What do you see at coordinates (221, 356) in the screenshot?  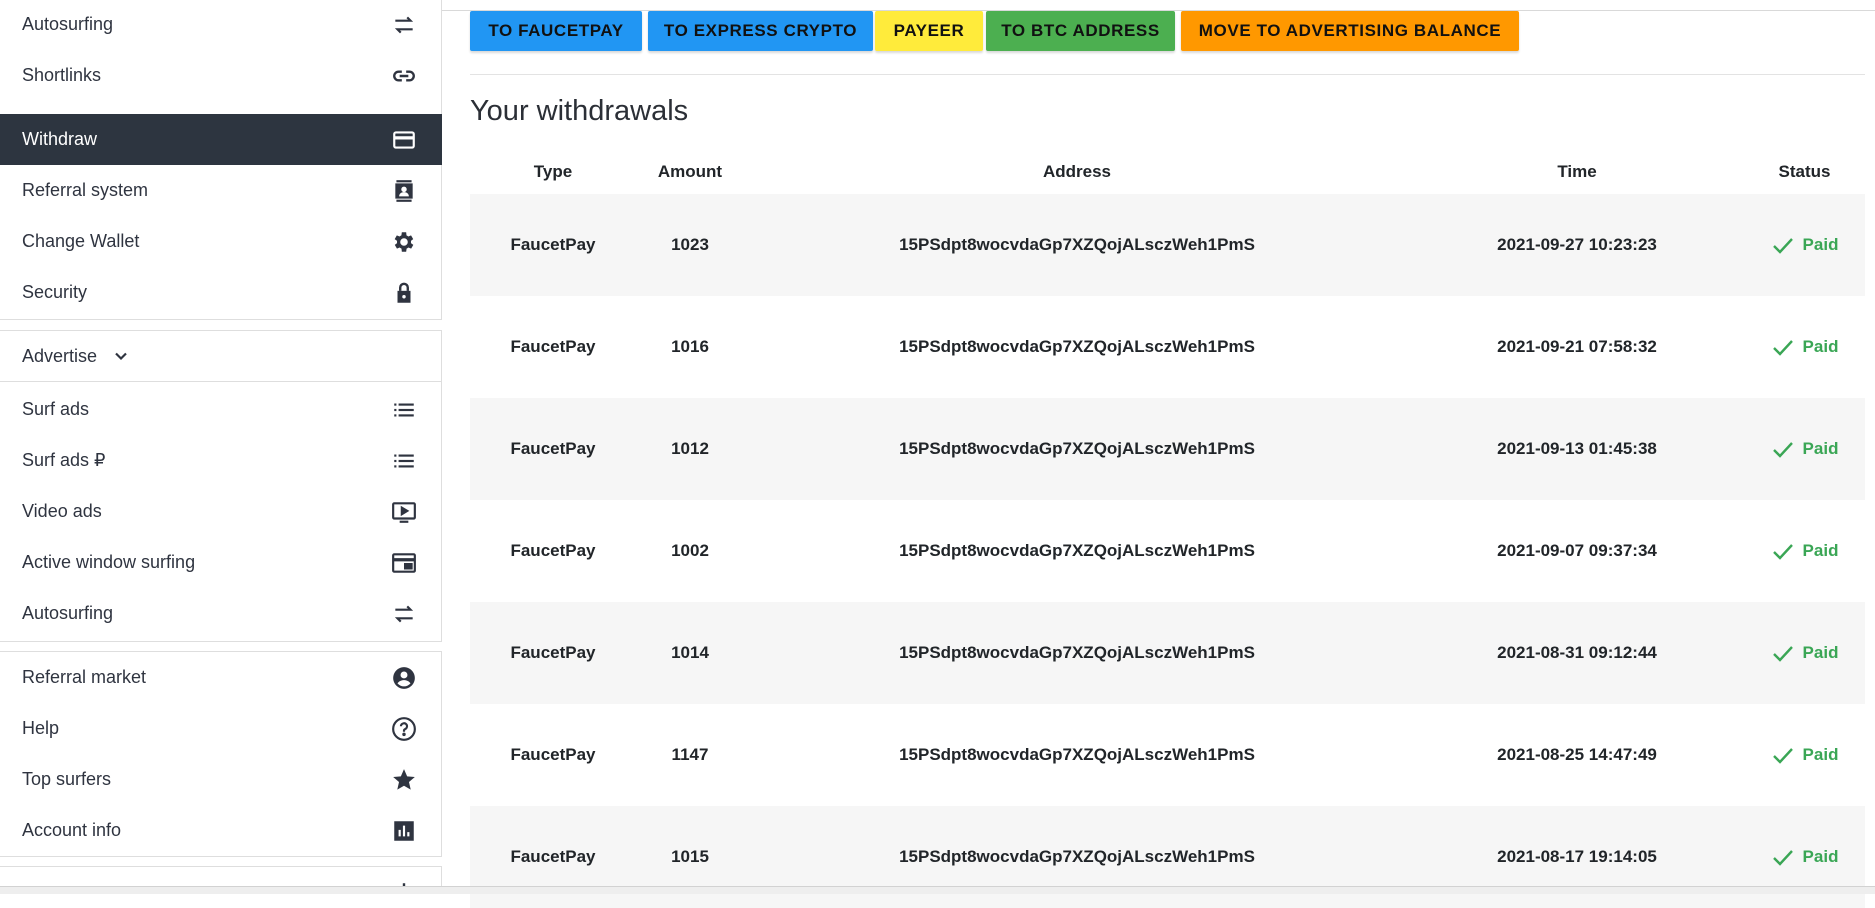 I see `advertise-dropdown: Advertise` at bounding box center [221, 356].